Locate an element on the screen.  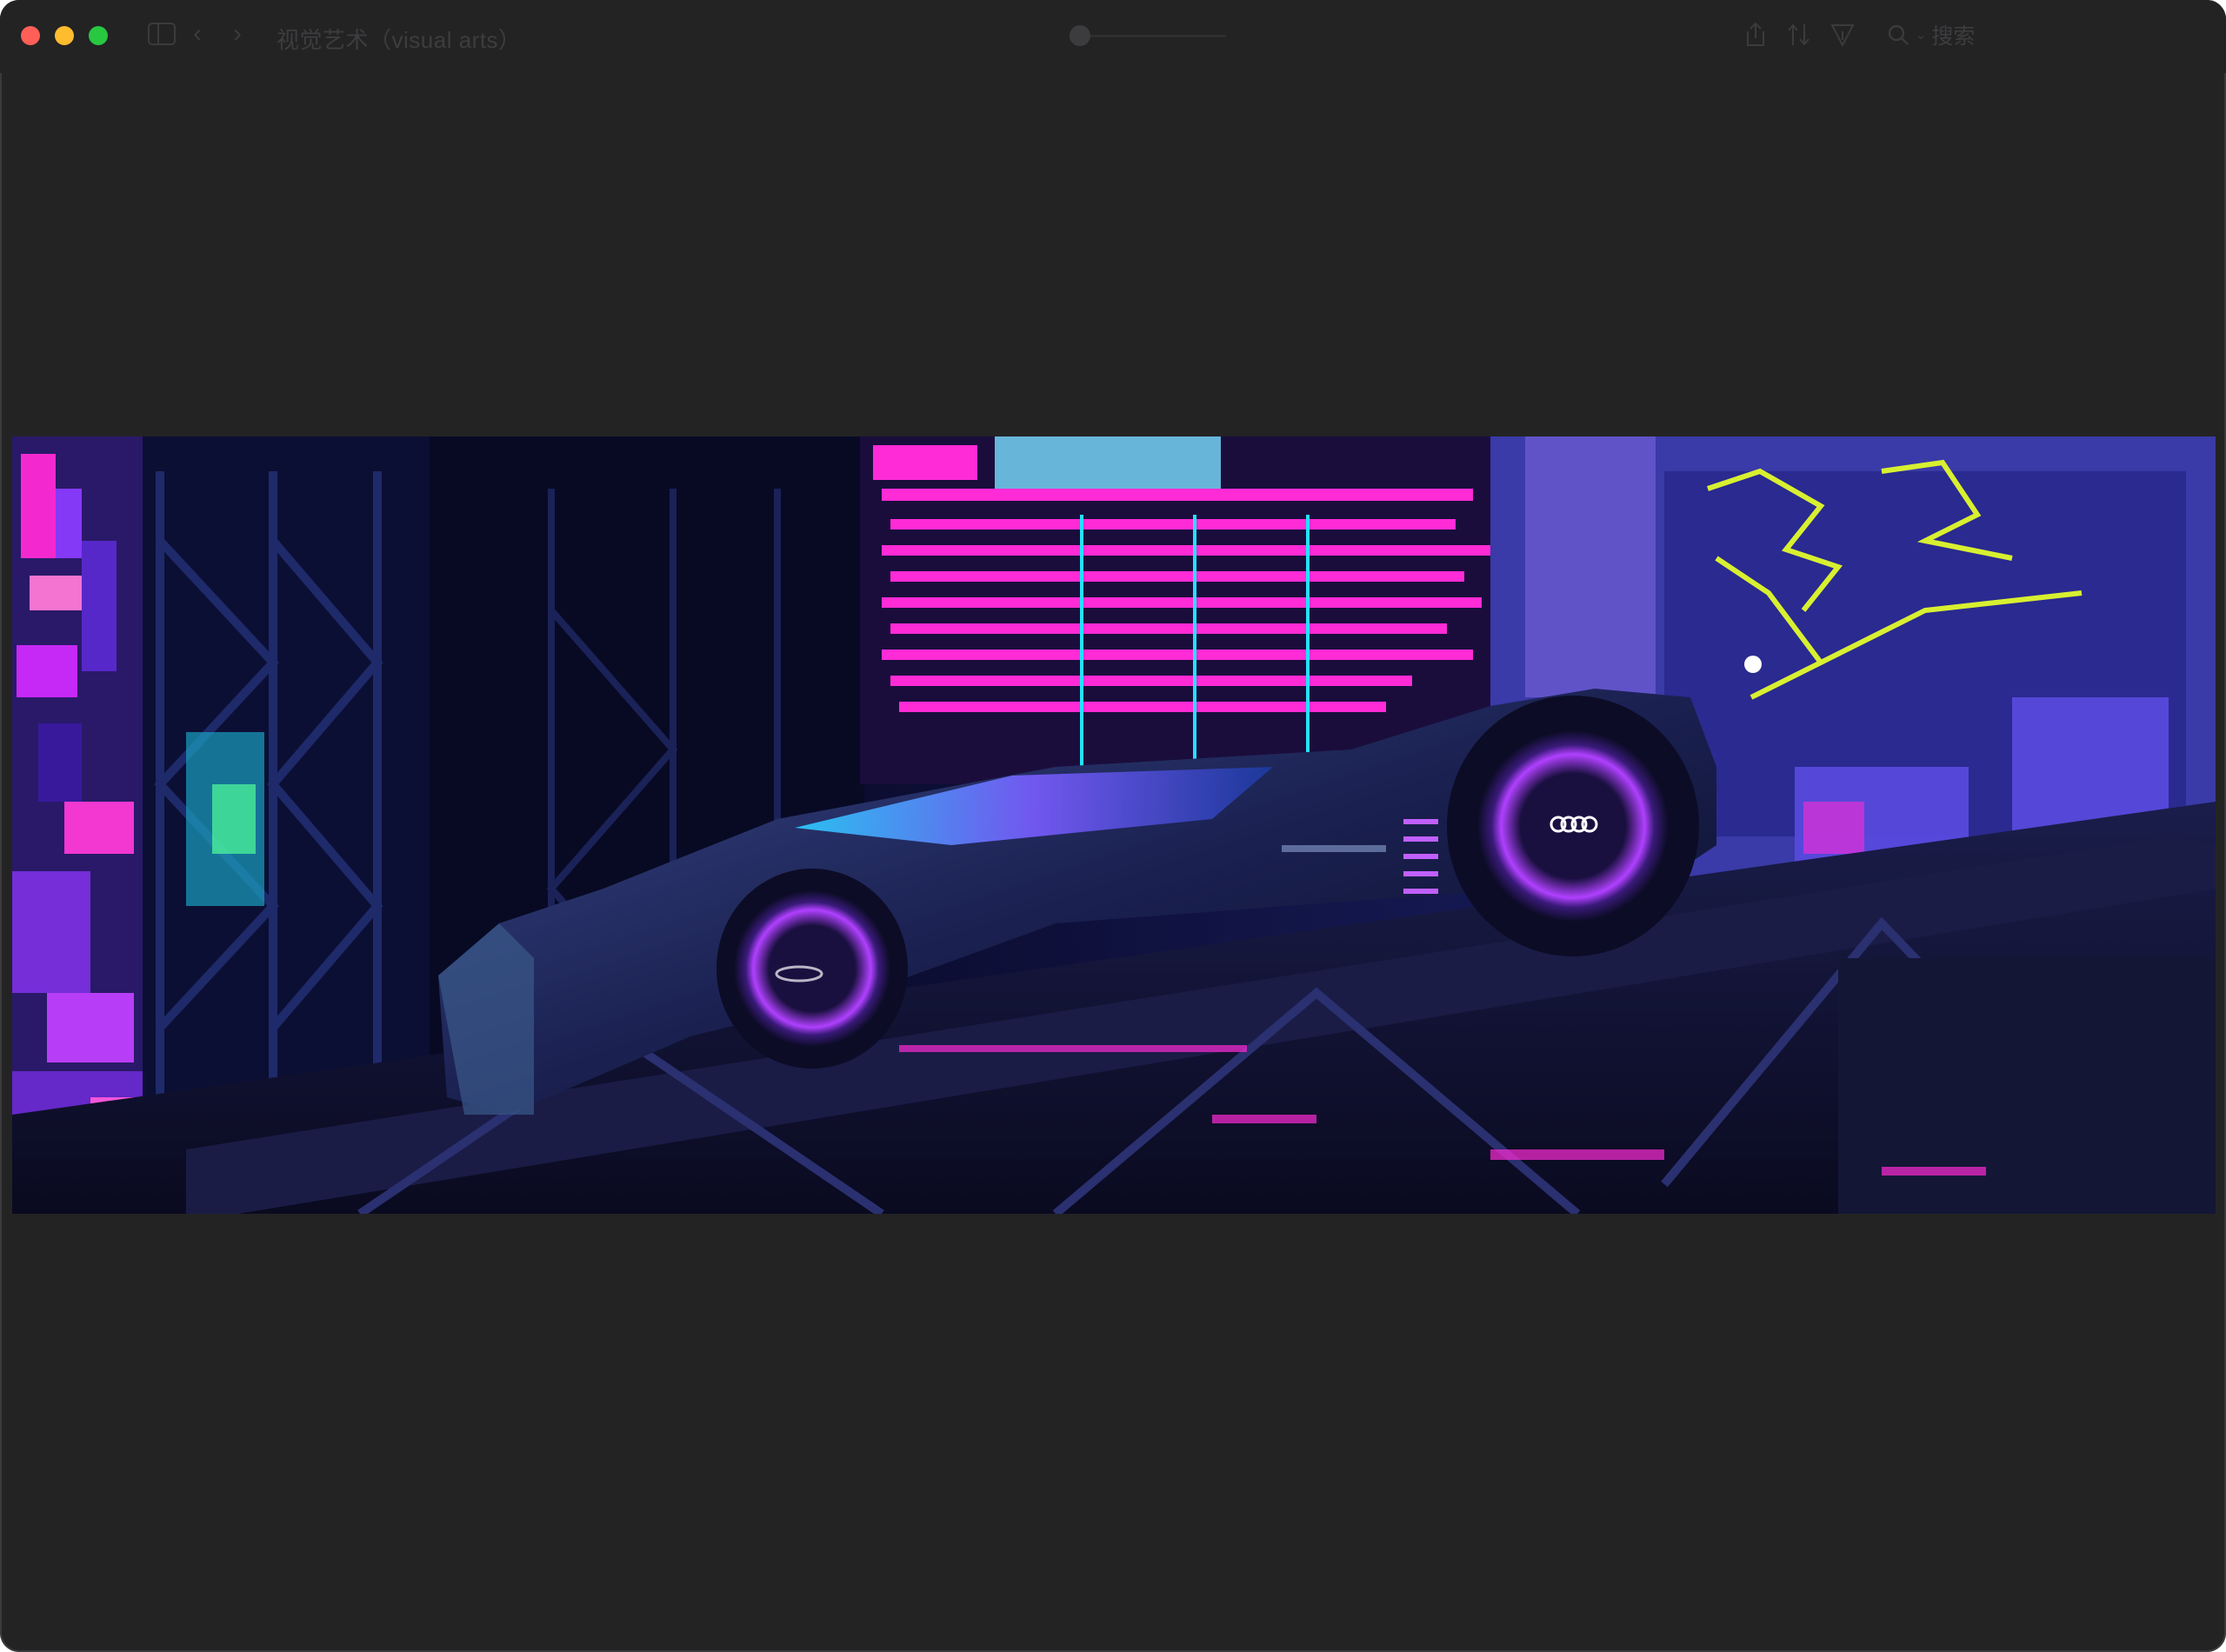
chevron-left-icon: ‹ is located at coordinates (198, 34).